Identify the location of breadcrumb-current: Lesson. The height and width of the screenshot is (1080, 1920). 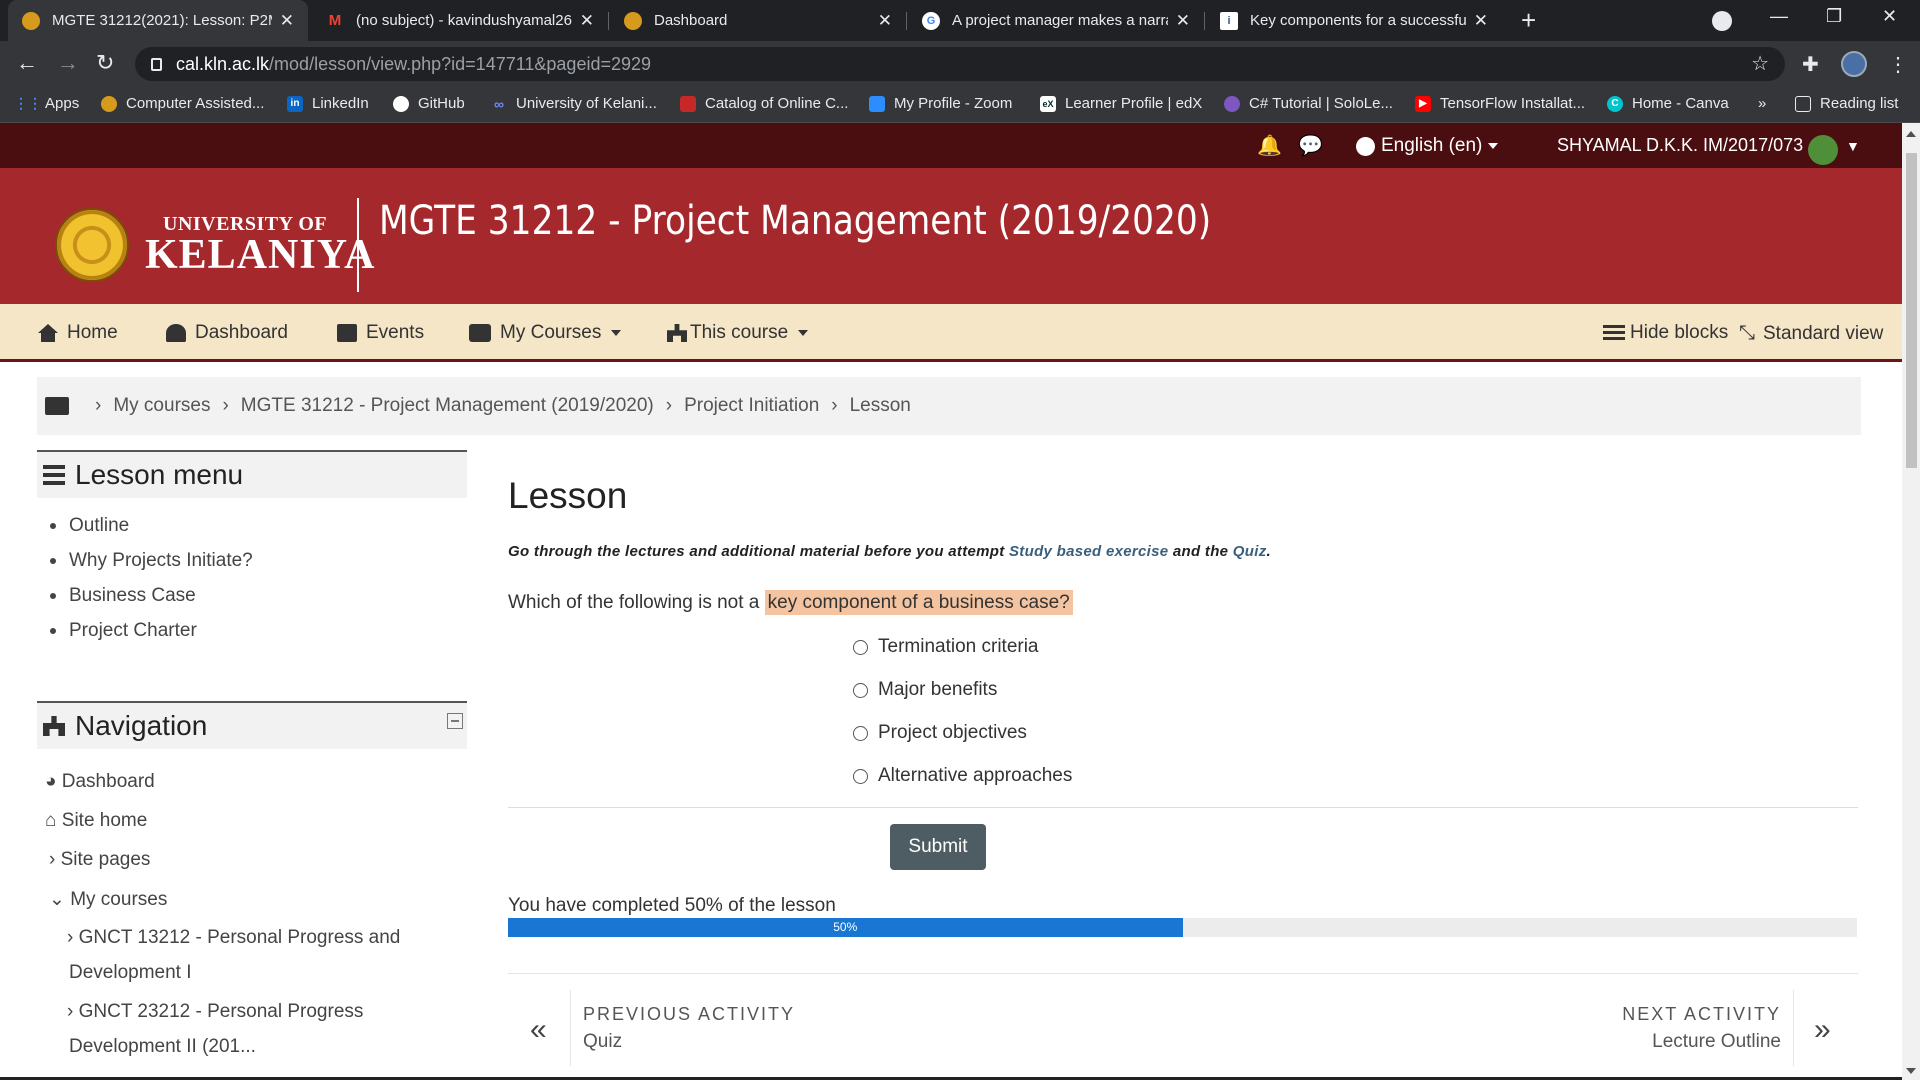
(880, 406).